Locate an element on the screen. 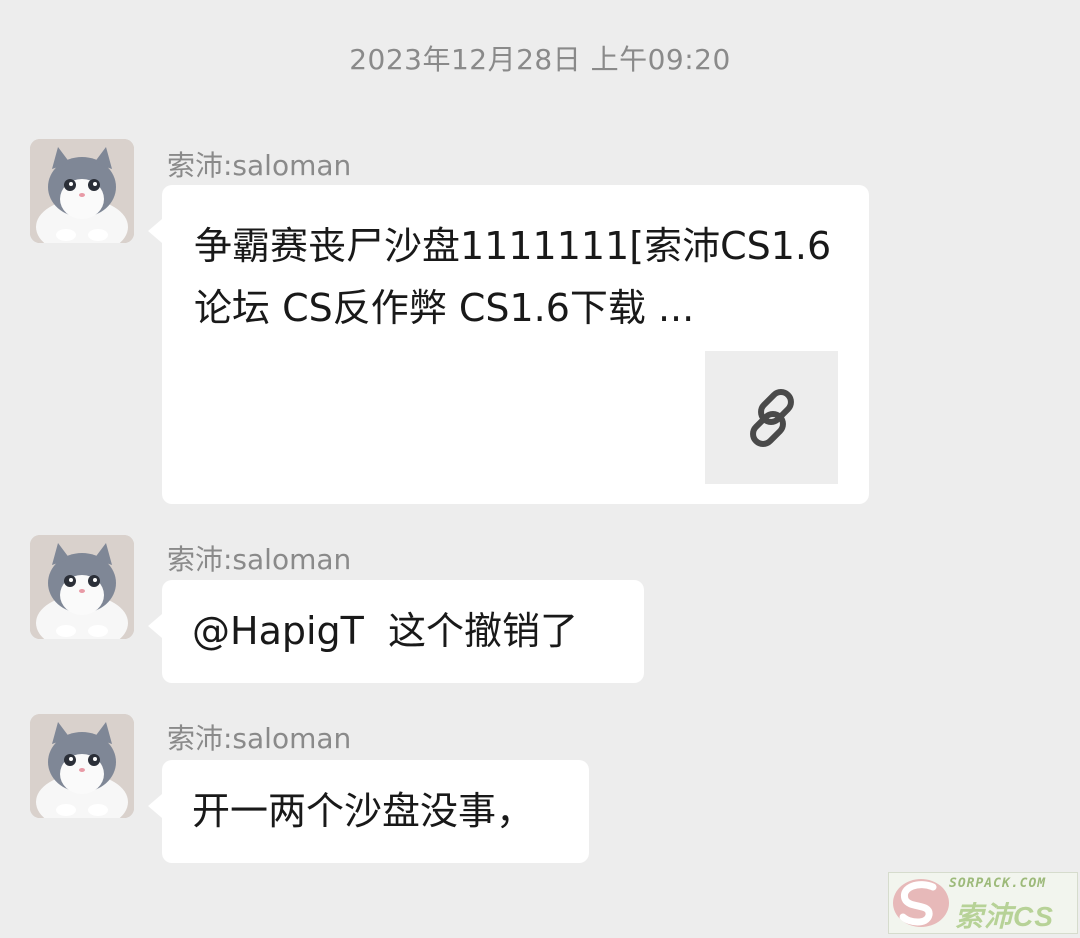 The image size is (1080, 938). watermark-site: SORPACK.COM is located at coordinates (998, 883).